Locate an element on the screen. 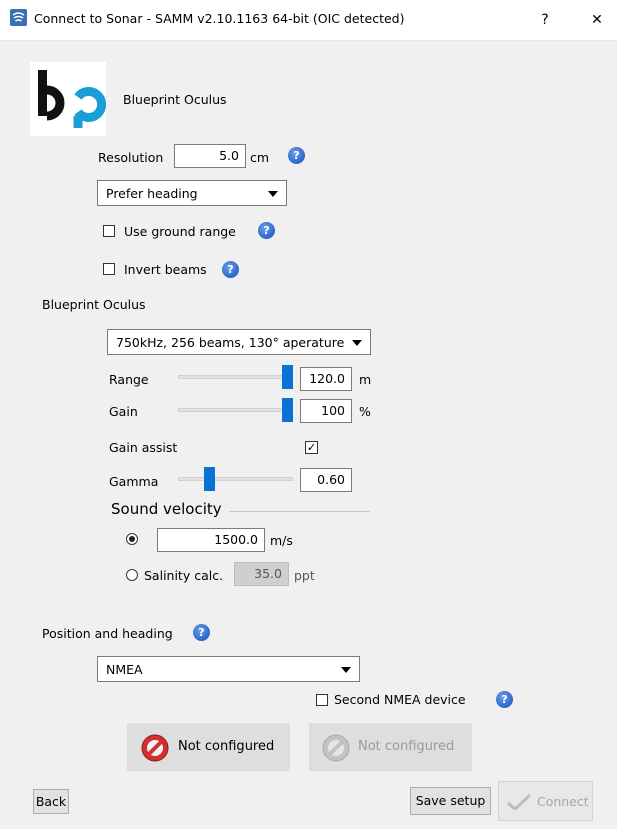 The image size is (617, 829). resolution-label: Resolution is located at coordinates (131, 157).